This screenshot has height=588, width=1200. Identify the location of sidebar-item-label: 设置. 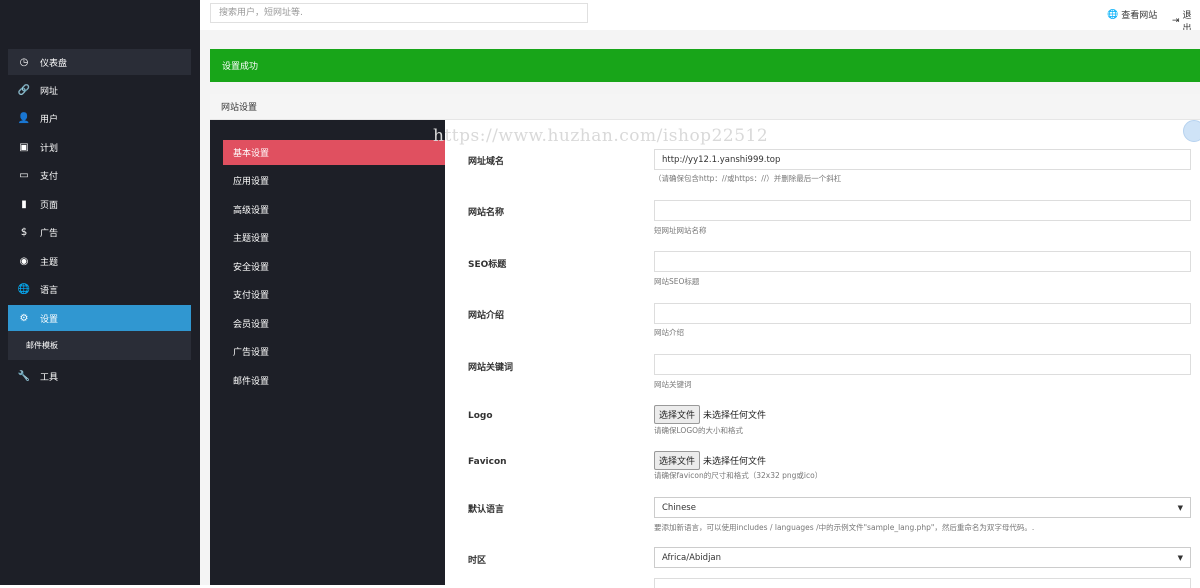
(49, 319).